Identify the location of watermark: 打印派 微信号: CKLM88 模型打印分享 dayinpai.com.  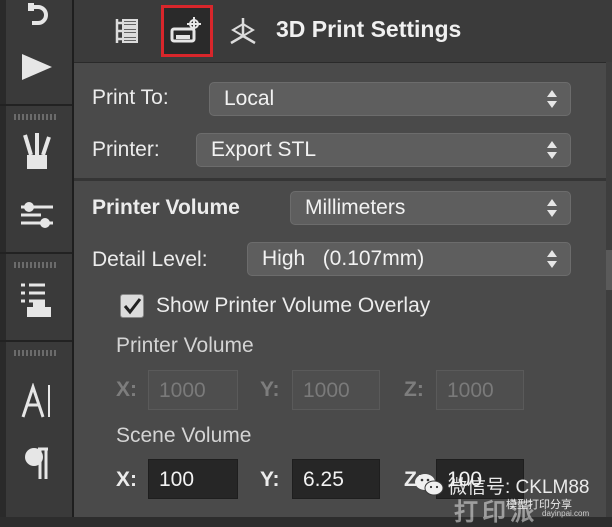
(513, 496).